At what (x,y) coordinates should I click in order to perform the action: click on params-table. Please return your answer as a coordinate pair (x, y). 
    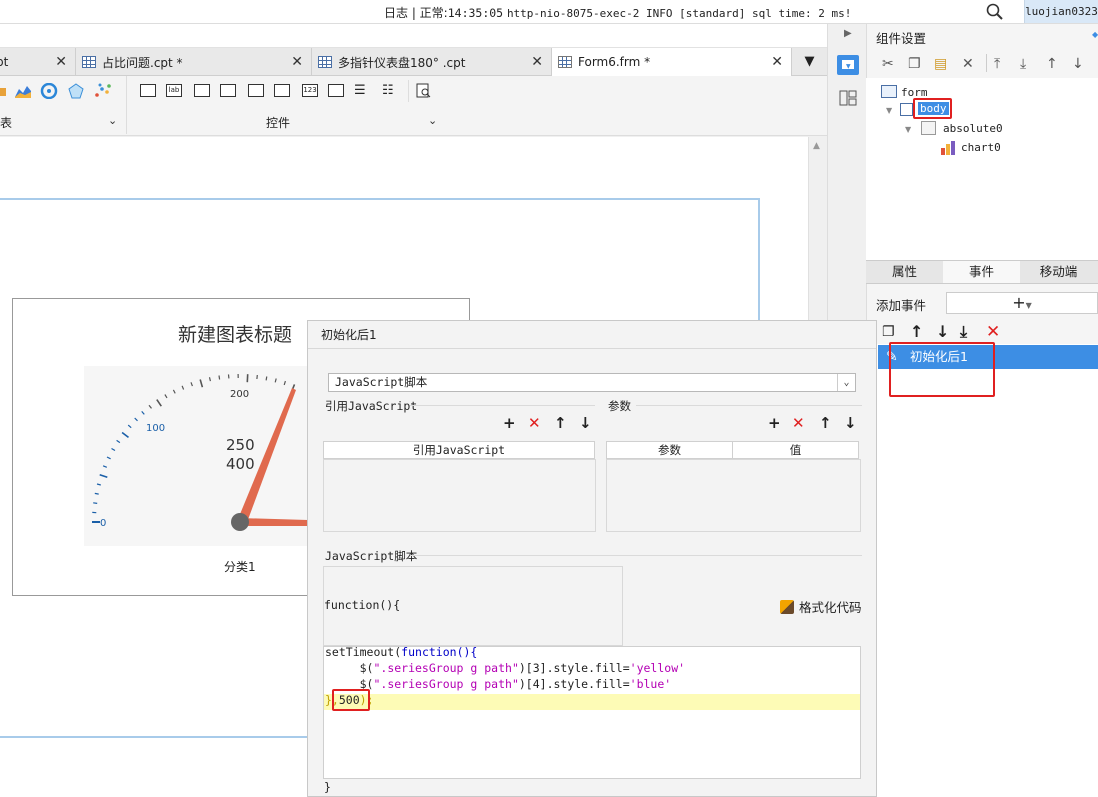
    Looking at the image, I should click on (733, 495).